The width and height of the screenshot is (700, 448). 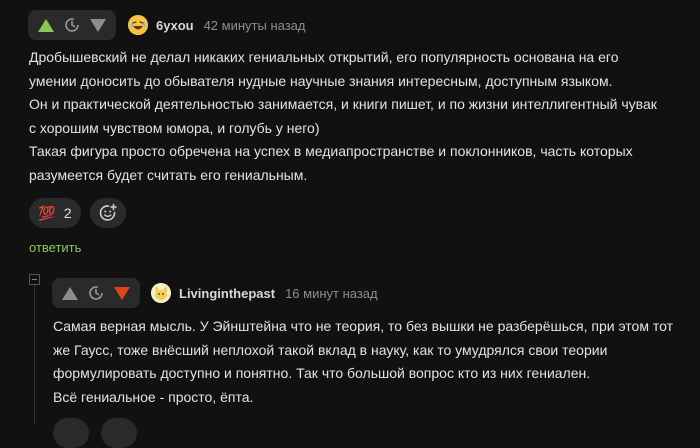 I want to click on comment-line: Всё гениальное - просто, ёпта., so click(x=153, y=396).